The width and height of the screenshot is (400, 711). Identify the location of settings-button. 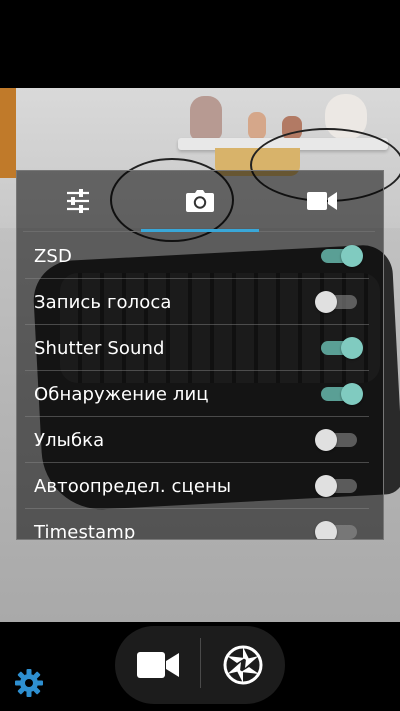
(29, 683).